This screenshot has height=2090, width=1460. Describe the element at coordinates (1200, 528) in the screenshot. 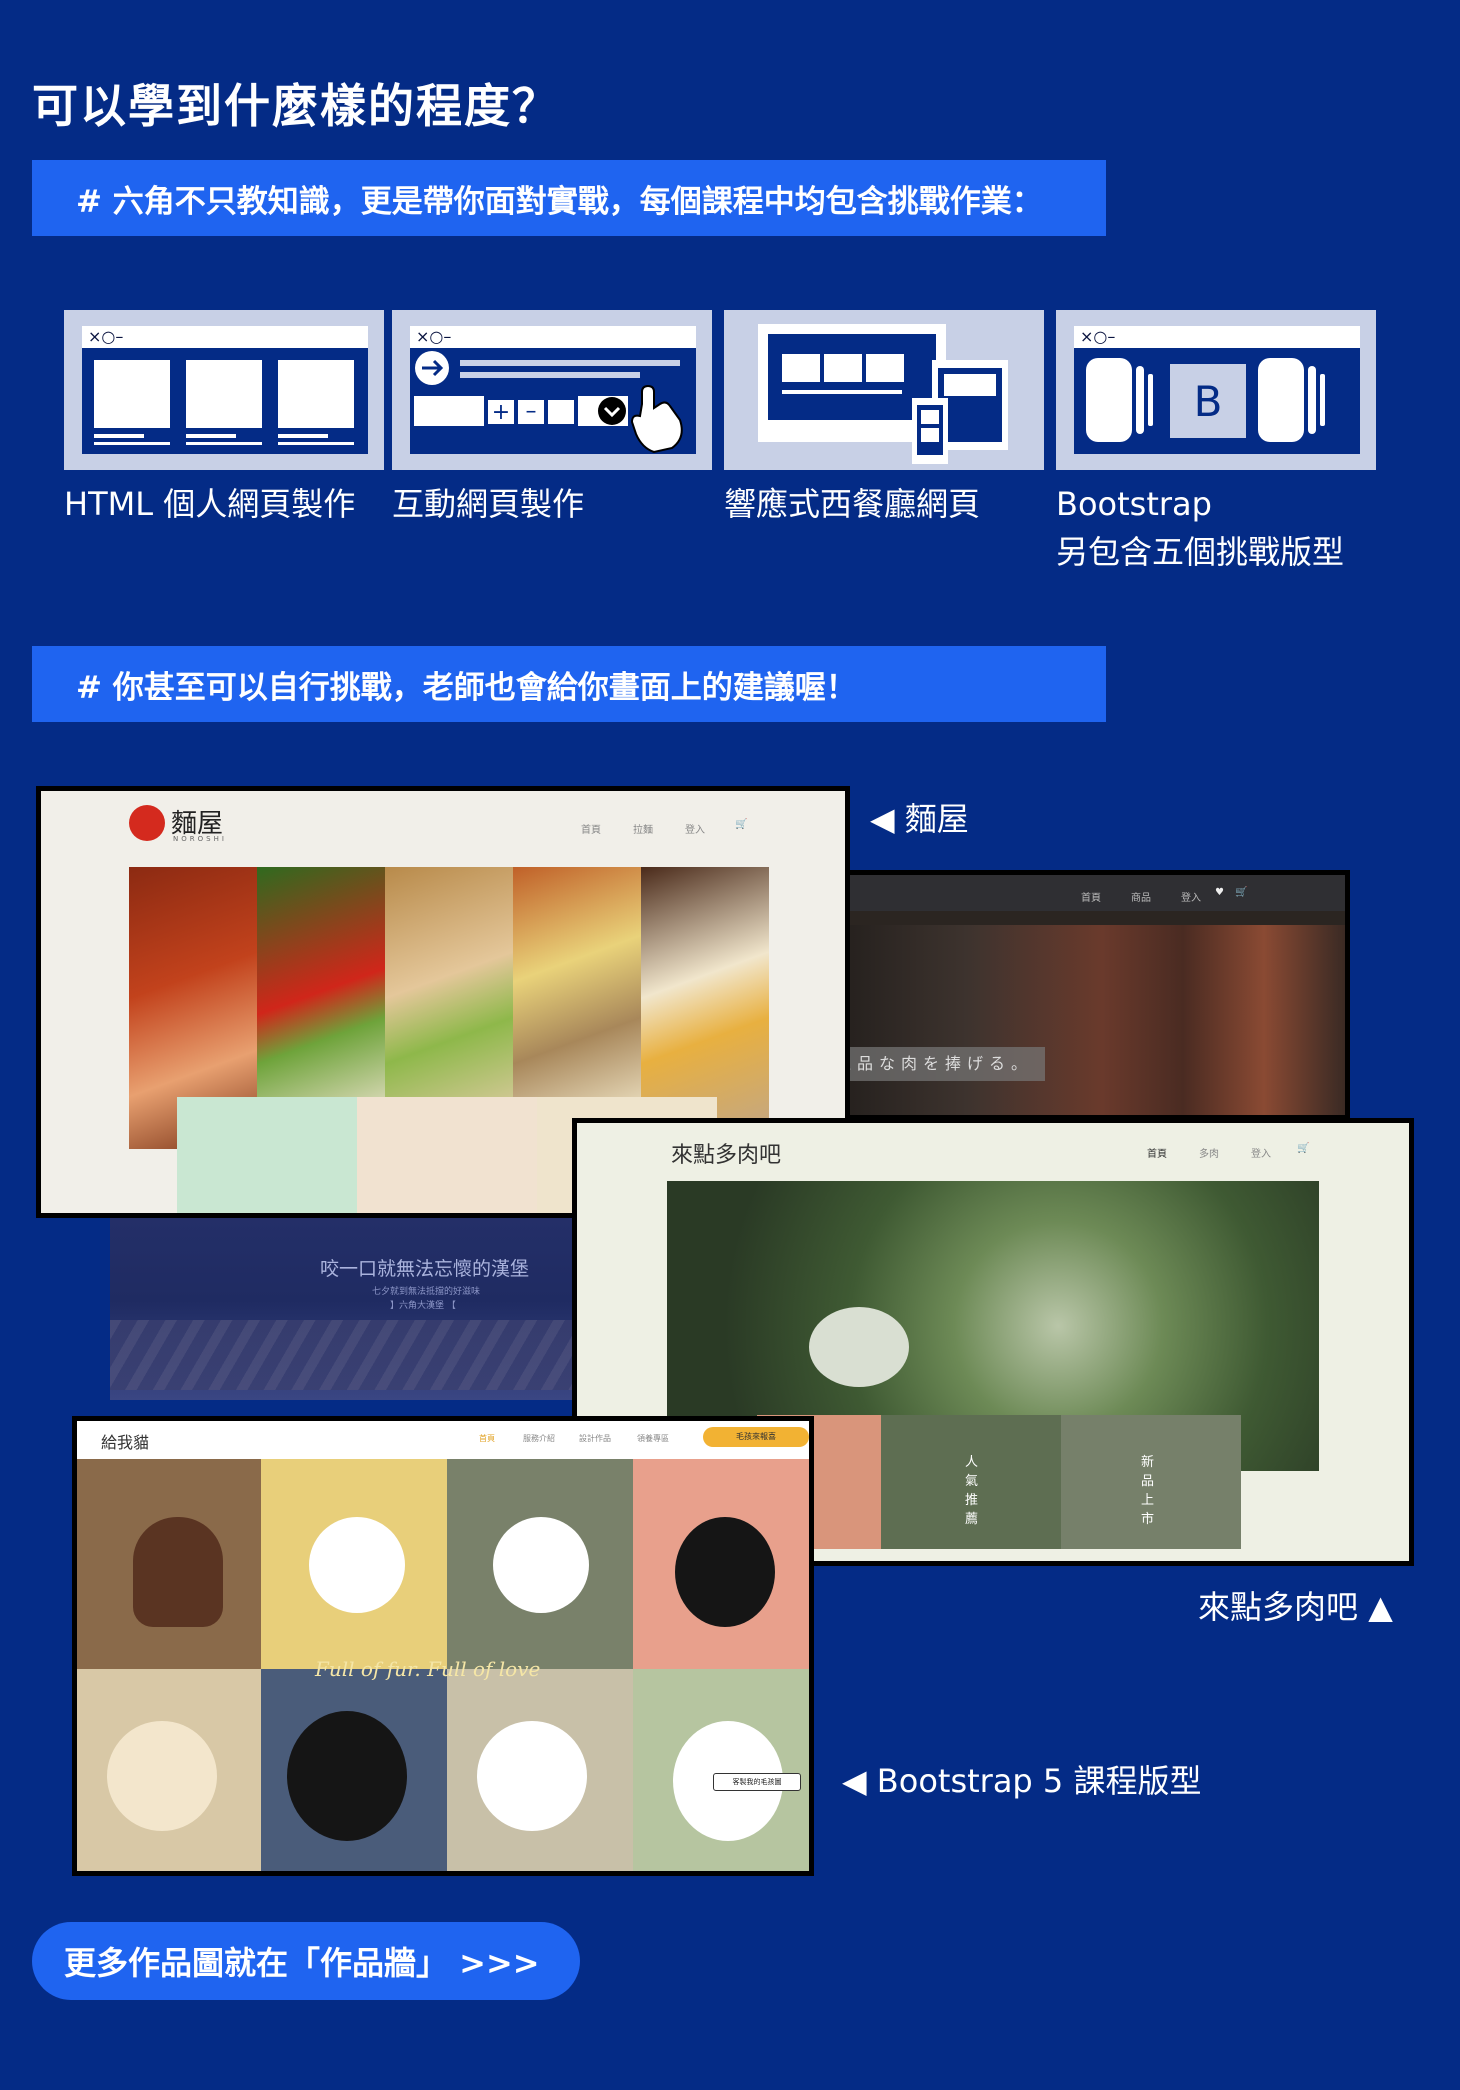

I see `card-label: Bootstrap 另包含五個挑戰版型` at that location.